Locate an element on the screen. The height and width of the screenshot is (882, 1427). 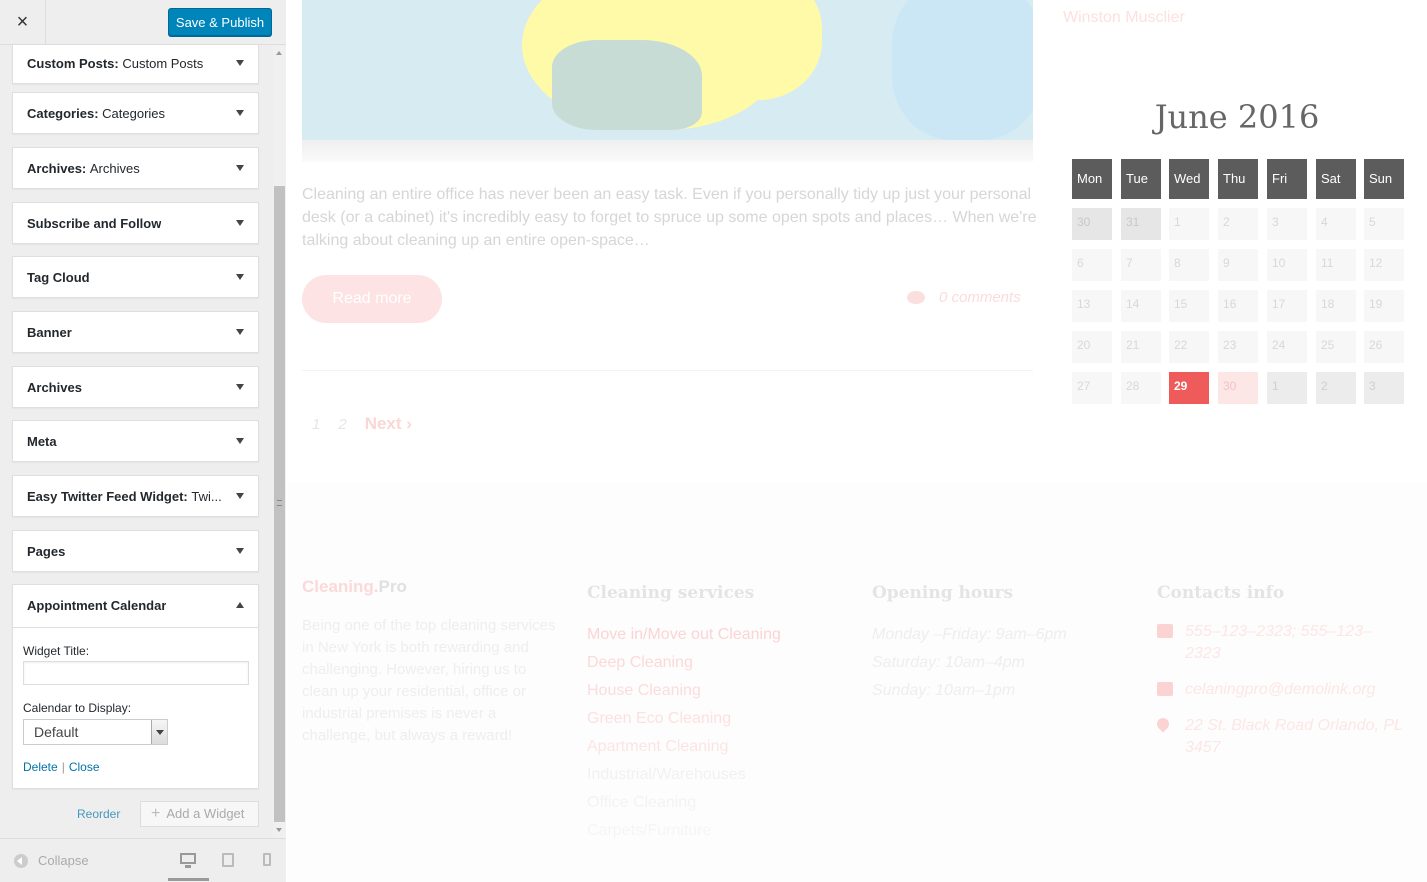
page-link-2: 2 is located at coordinates (342, 424).